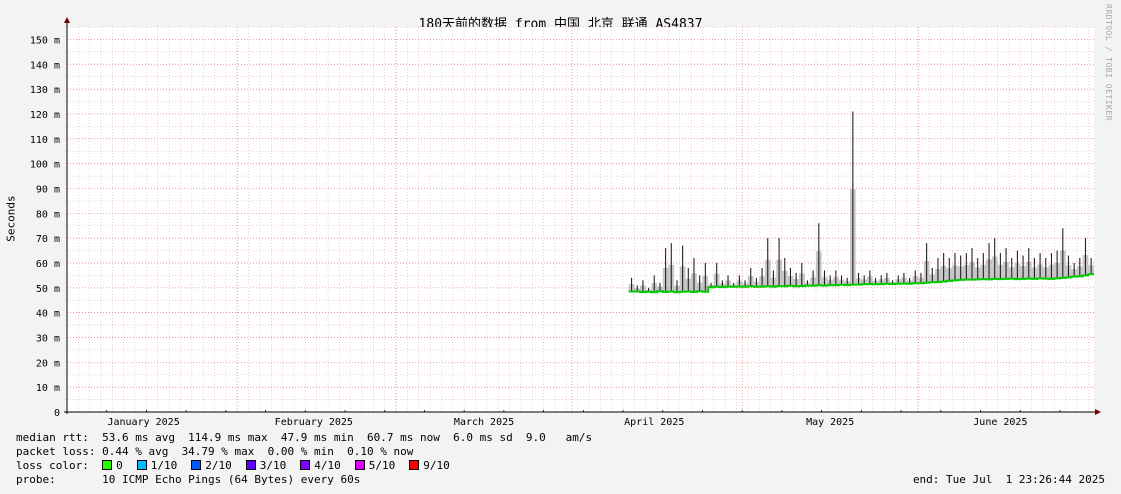 Image resolution: width=1121 pixels, height=494 pixels. I want to click on y-tick-label: 60 m, so click(48, 264).